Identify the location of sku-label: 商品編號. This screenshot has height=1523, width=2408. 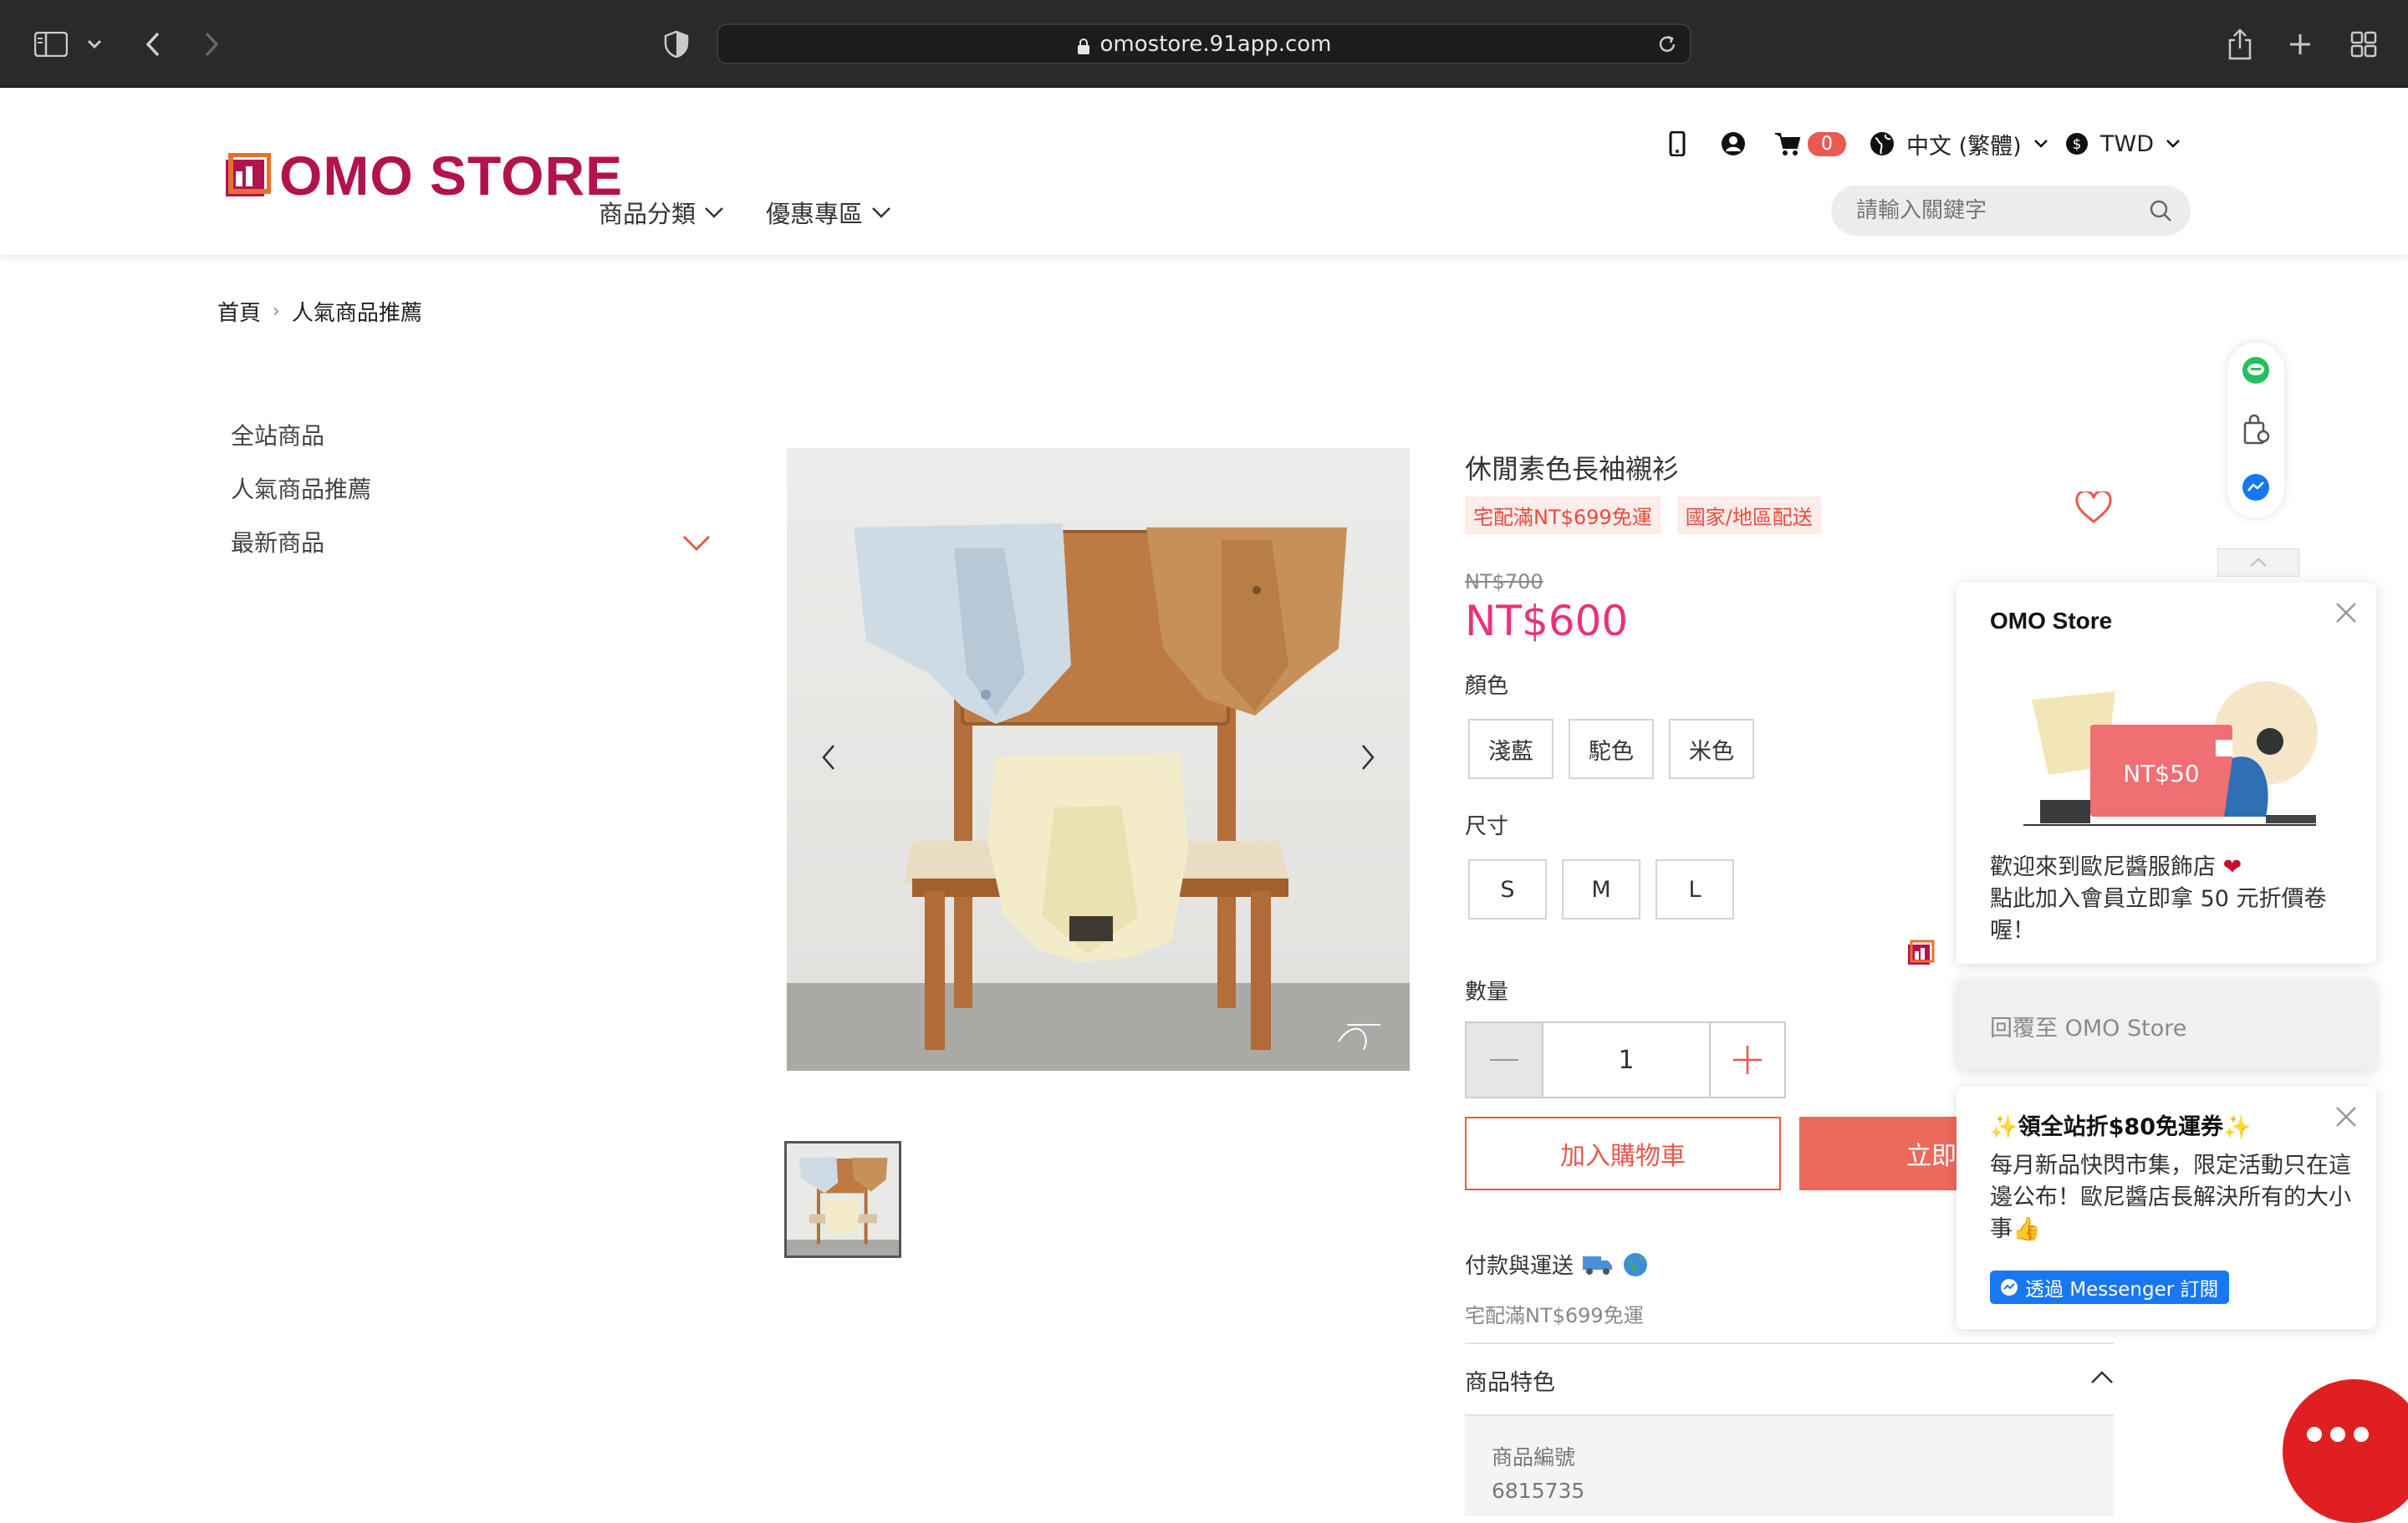
(1534, 1458).